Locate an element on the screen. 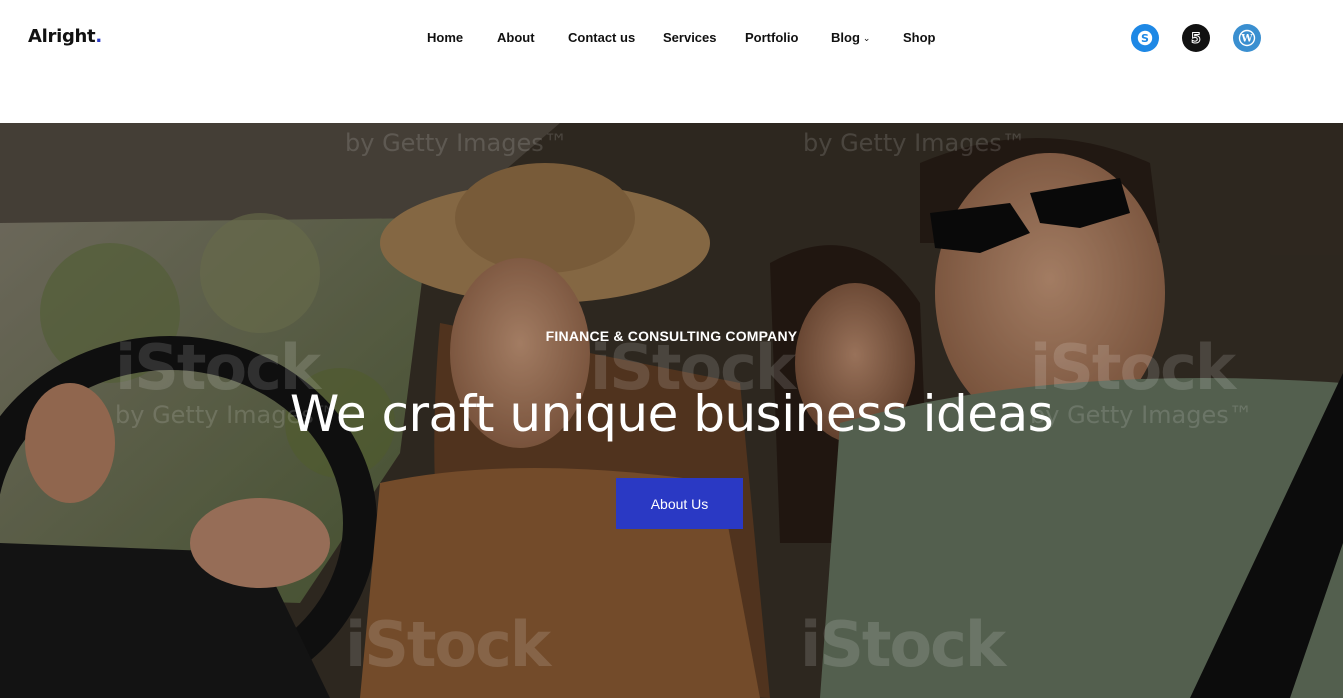 The width and height of the screenshot is (1343, 698). nav-item-shop: Shop is located at coordinates (919, 37).